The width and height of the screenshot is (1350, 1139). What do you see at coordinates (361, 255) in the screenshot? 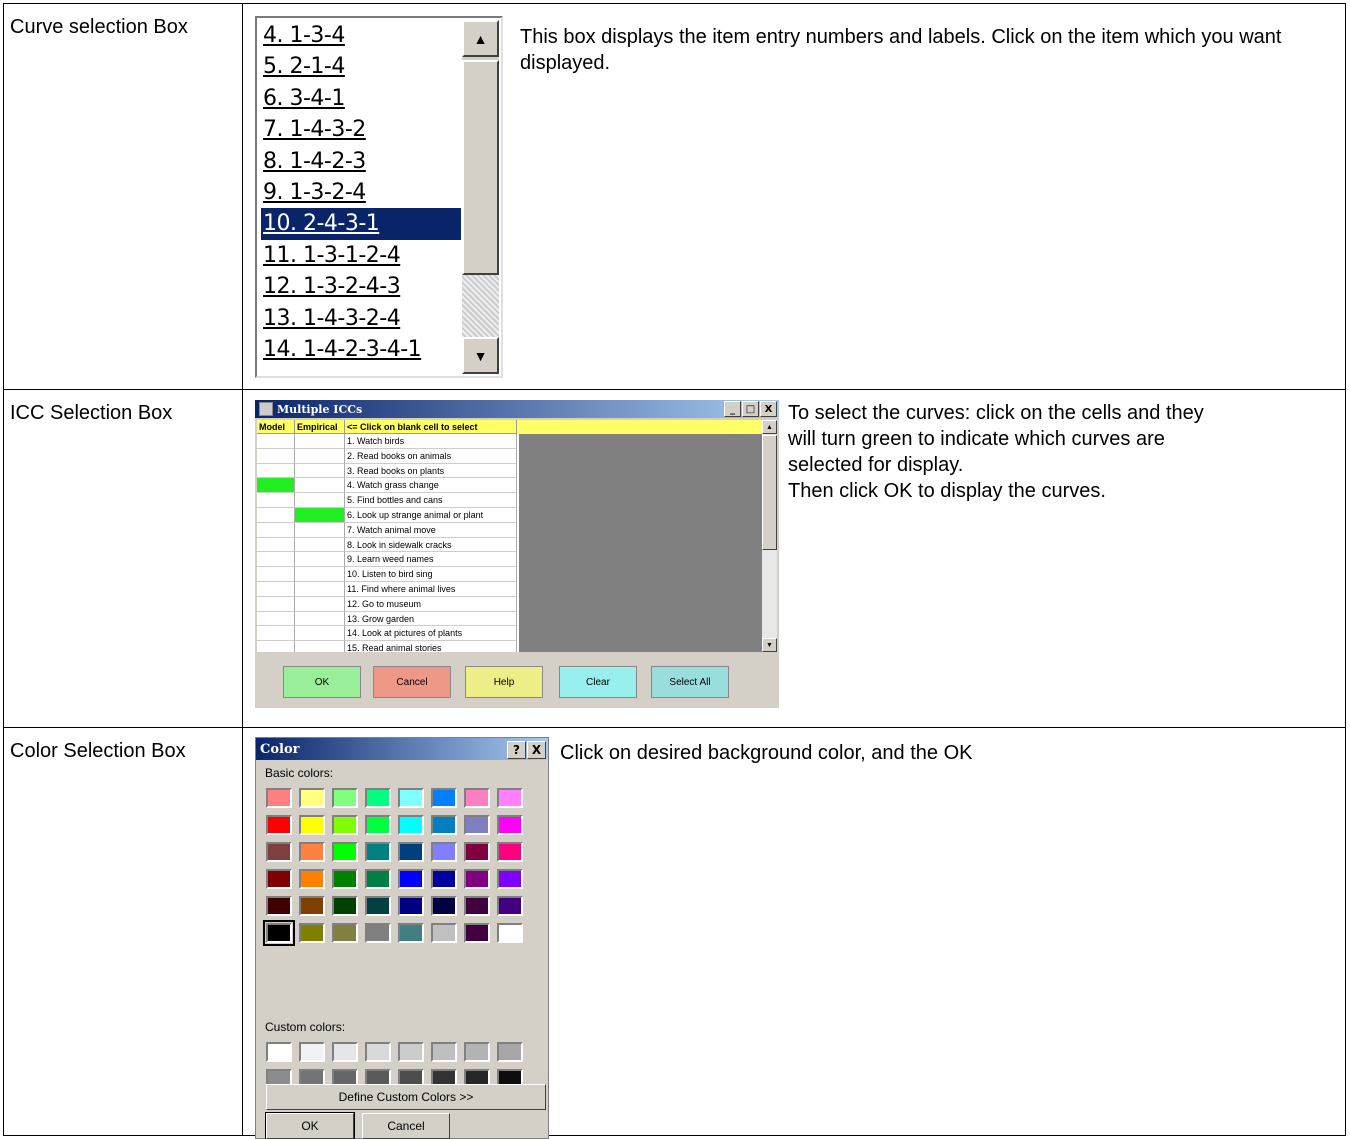
I see `curve-list-item: 11. 1-3-1-2-4` at bounding box center [361, 255].